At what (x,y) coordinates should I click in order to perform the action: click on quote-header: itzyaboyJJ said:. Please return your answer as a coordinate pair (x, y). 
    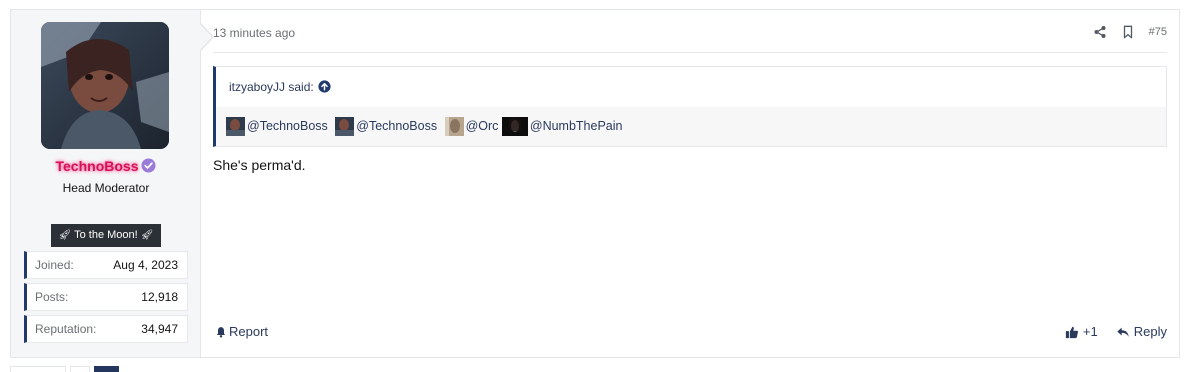
    Looking at the image, I should click on (691, 87).